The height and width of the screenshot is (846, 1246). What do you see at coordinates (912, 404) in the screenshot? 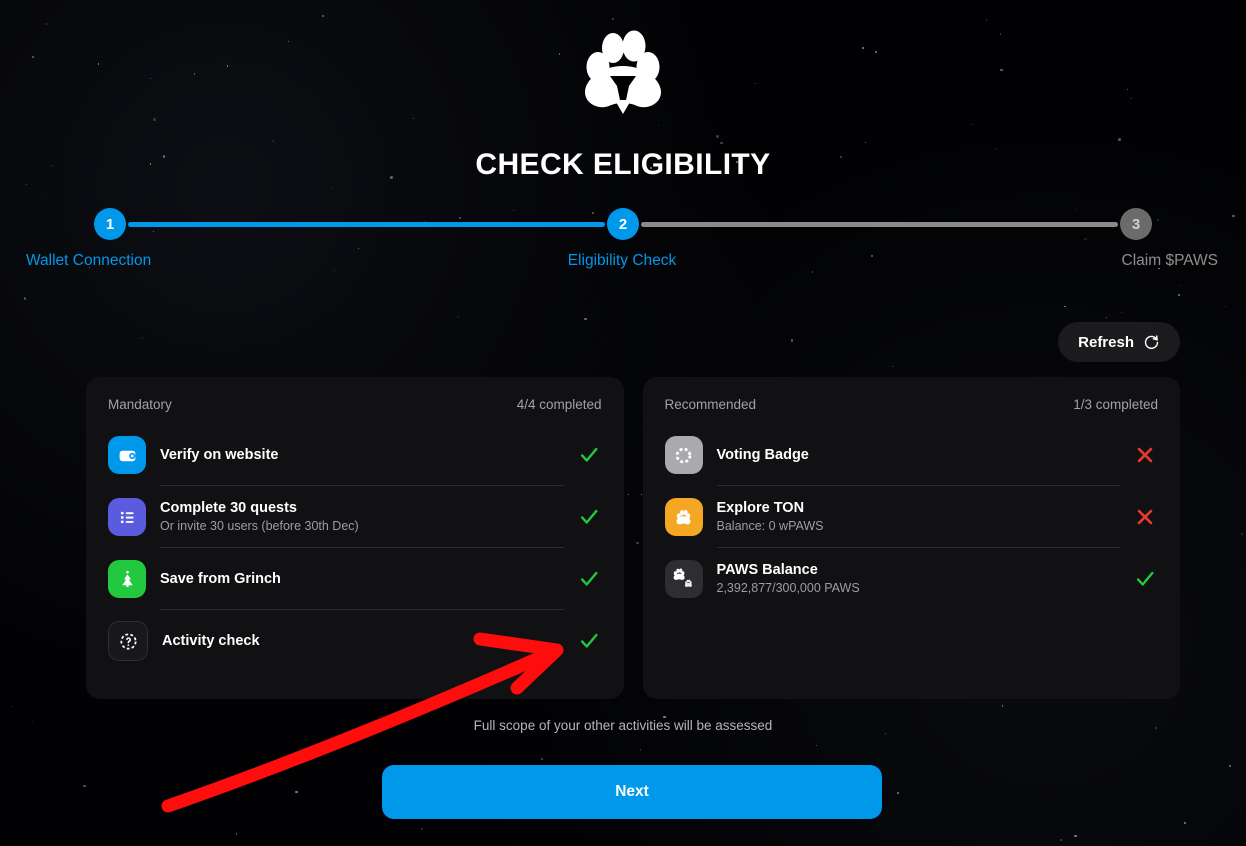
I see `recommended-card-header: Recommended 1/3 completed` at bounding box center [912, 404].